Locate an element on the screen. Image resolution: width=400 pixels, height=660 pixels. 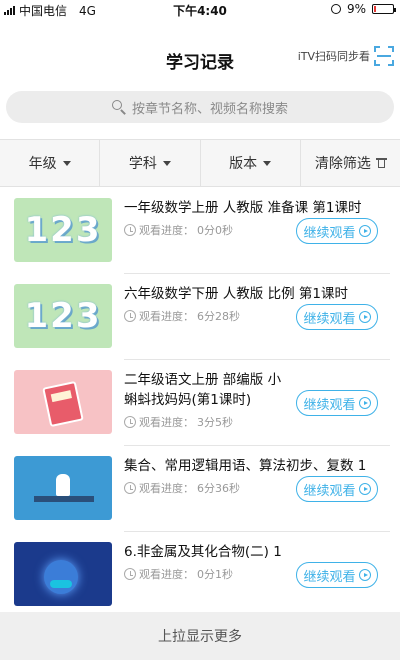
book-image is located at coordinates (63, 404).